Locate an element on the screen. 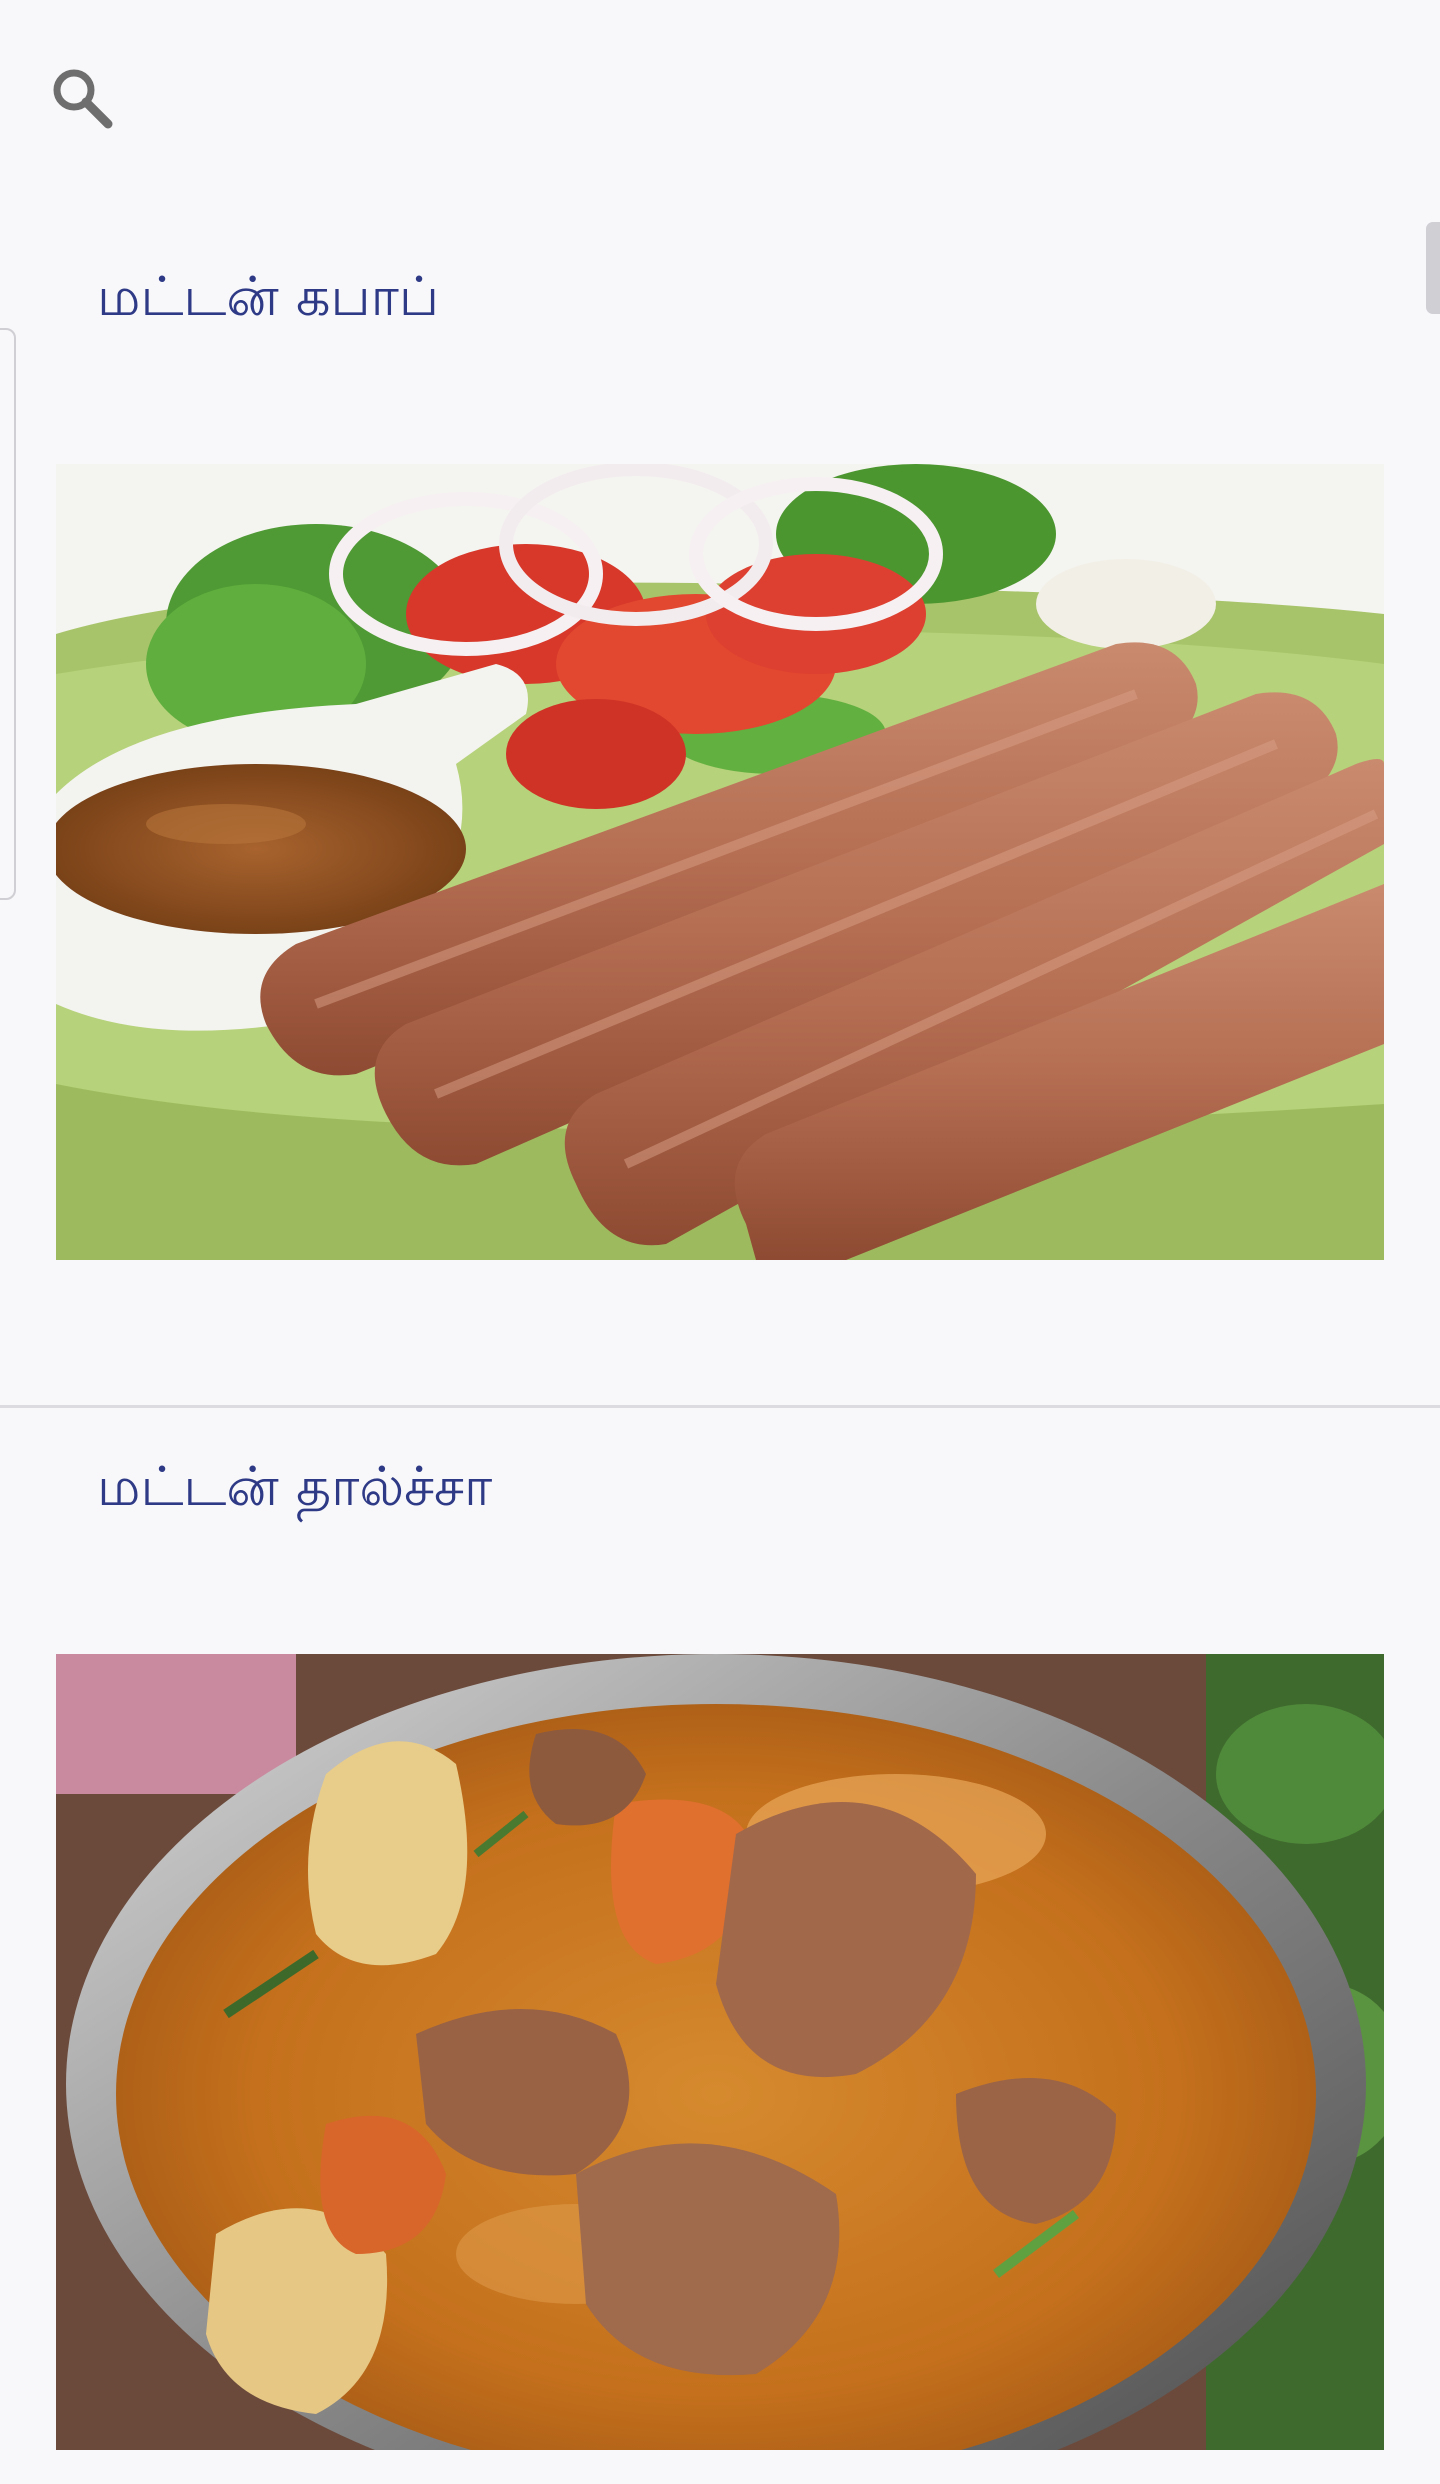  search-icon is located at coordinates (82, 98).